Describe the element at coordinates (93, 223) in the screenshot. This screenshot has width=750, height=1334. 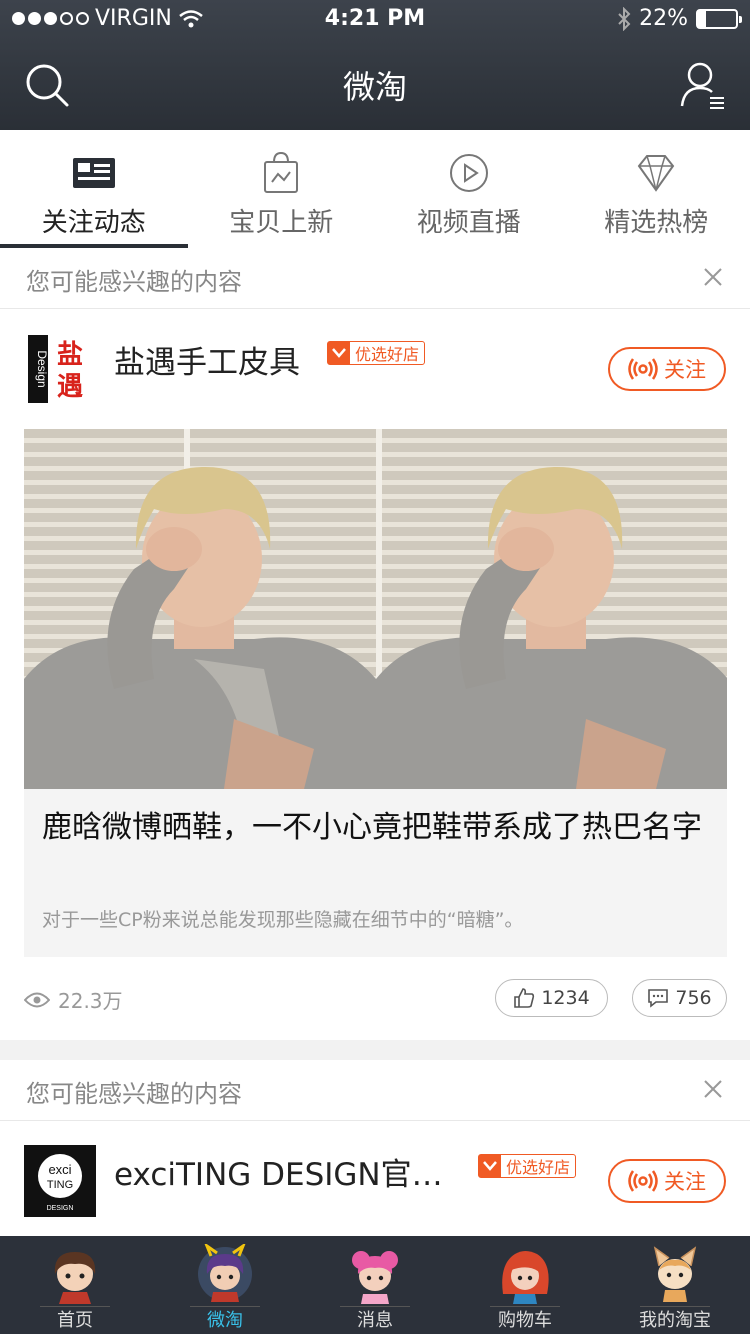
I see `tab-label: 关注动态` at that location.